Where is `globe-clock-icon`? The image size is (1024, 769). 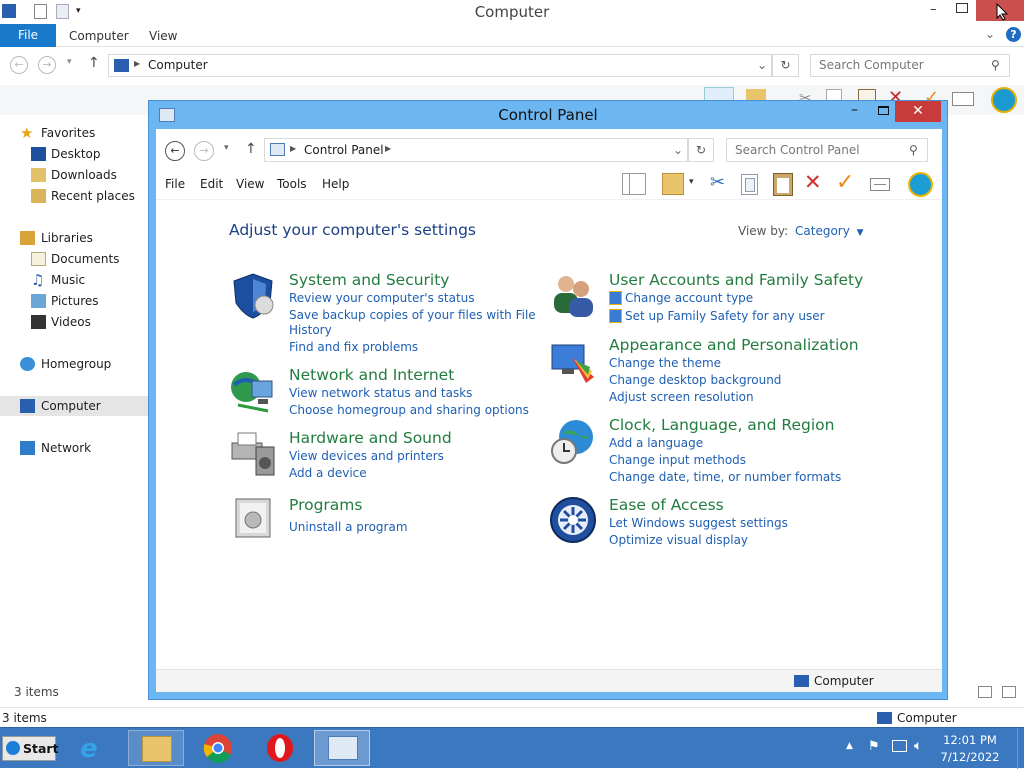 globe-clock-icon is located at coordinates (573, 442).